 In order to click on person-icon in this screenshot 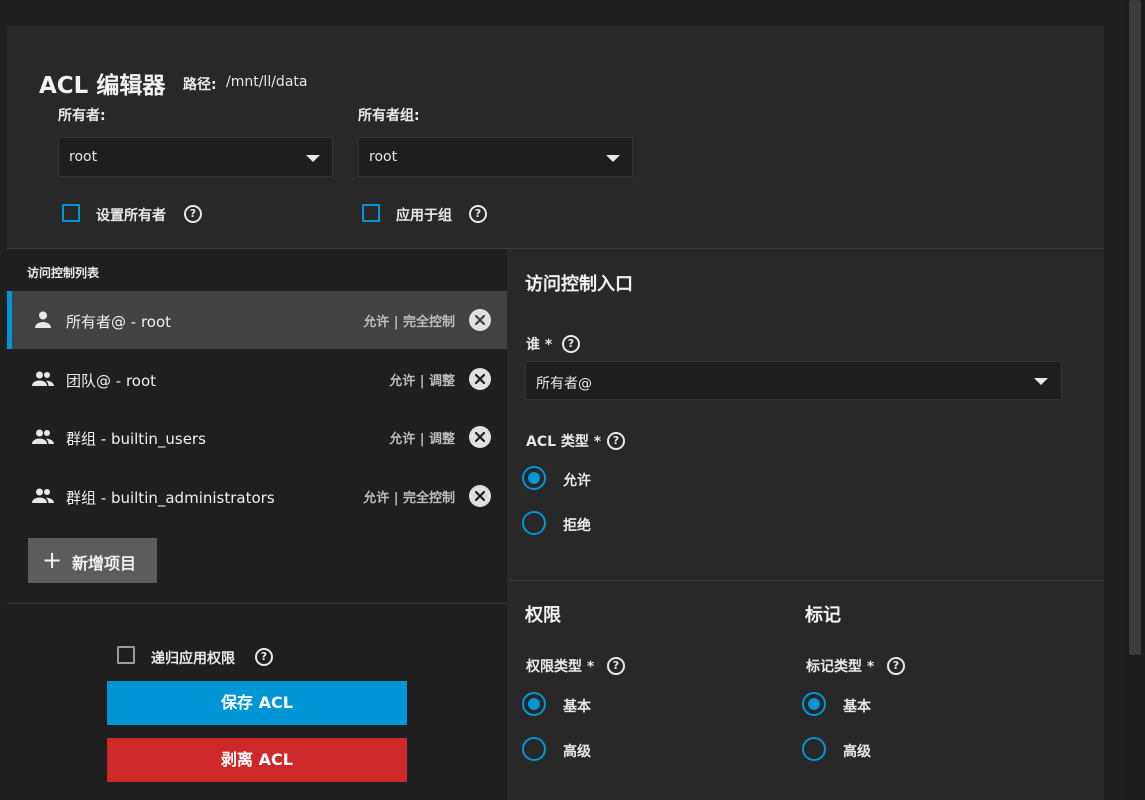, I will do `click(43, 319)`.